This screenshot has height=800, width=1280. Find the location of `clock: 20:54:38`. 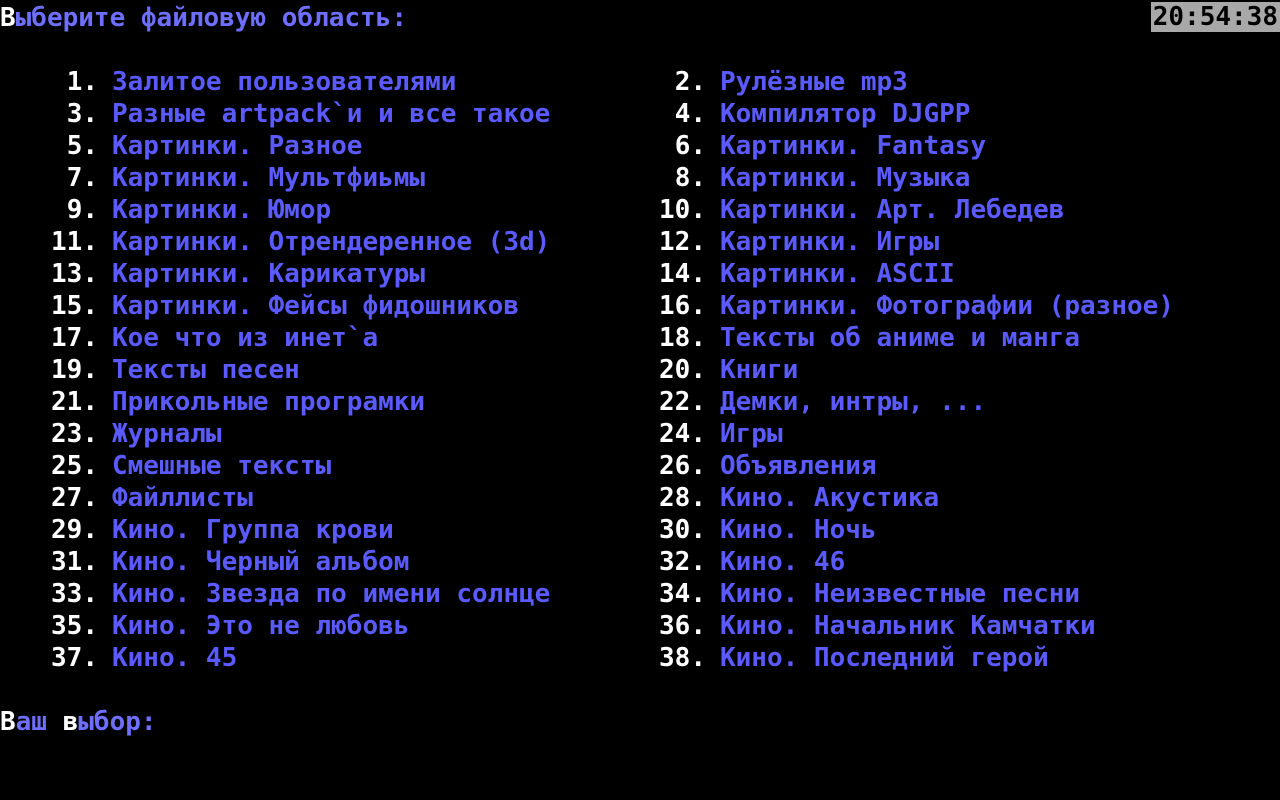

clock: 20:54:38 is located at coordinates (1215, 17).